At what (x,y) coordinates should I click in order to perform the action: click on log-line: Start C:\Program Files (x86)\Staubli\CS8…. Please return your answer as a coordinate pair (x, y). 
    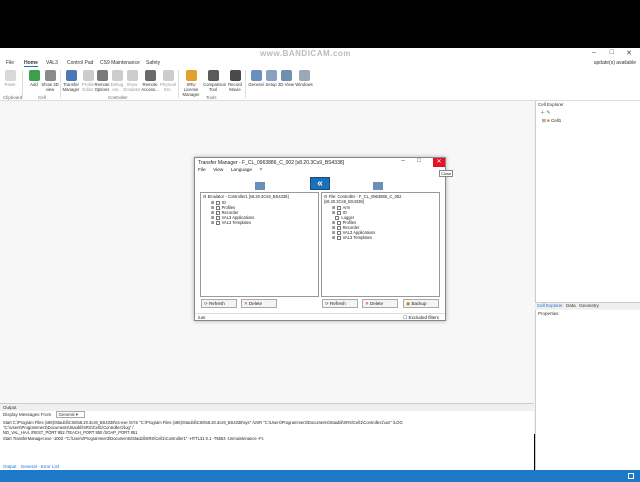
    Looking at the image, I should click on (203, 425).